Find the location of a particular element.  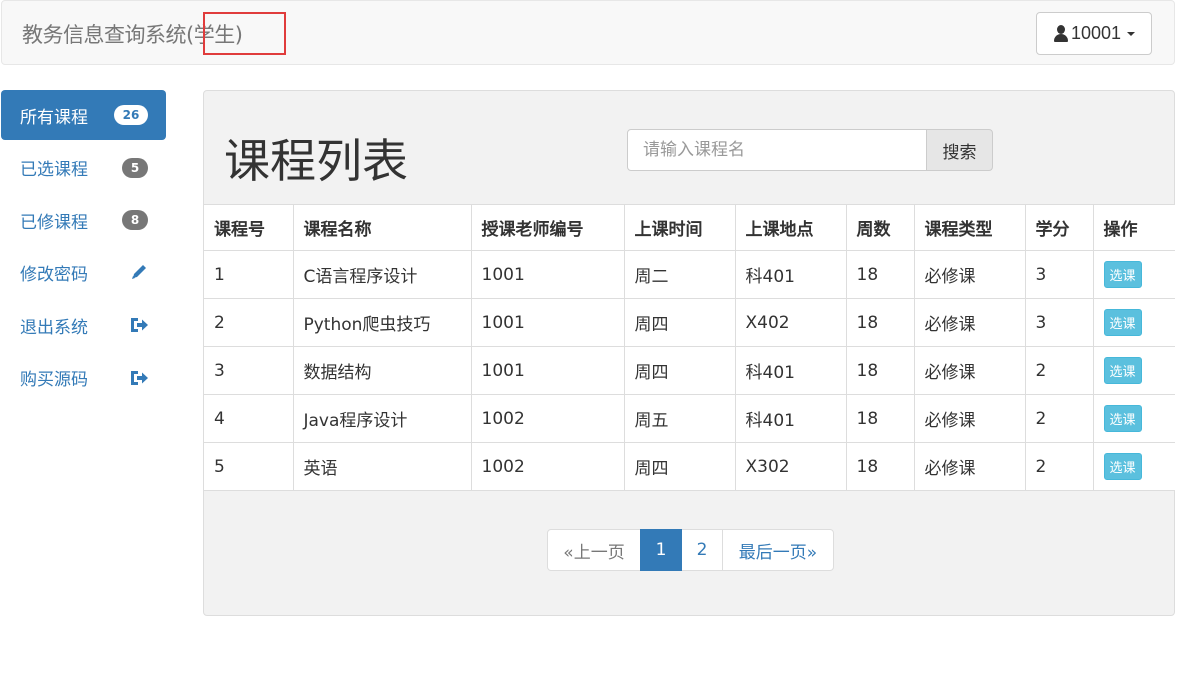

column-header: 课程名称 is located at coordinates (382, 227).